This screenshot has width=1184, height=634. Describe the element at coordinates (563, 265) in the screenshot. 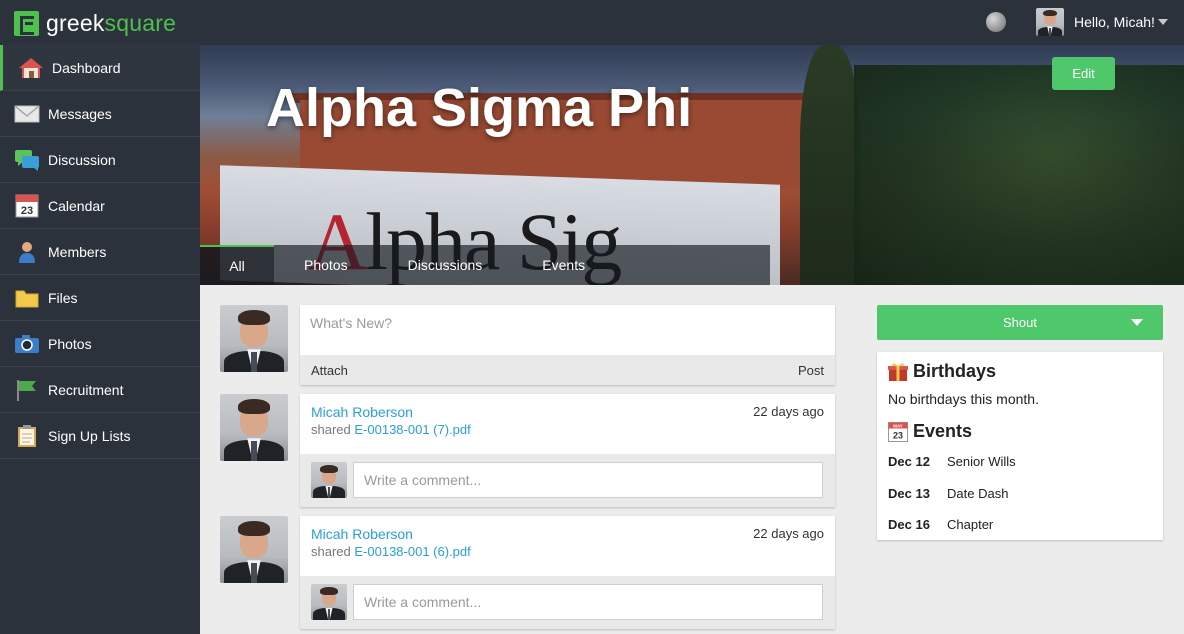

I see `tab-events: Events` at that location.